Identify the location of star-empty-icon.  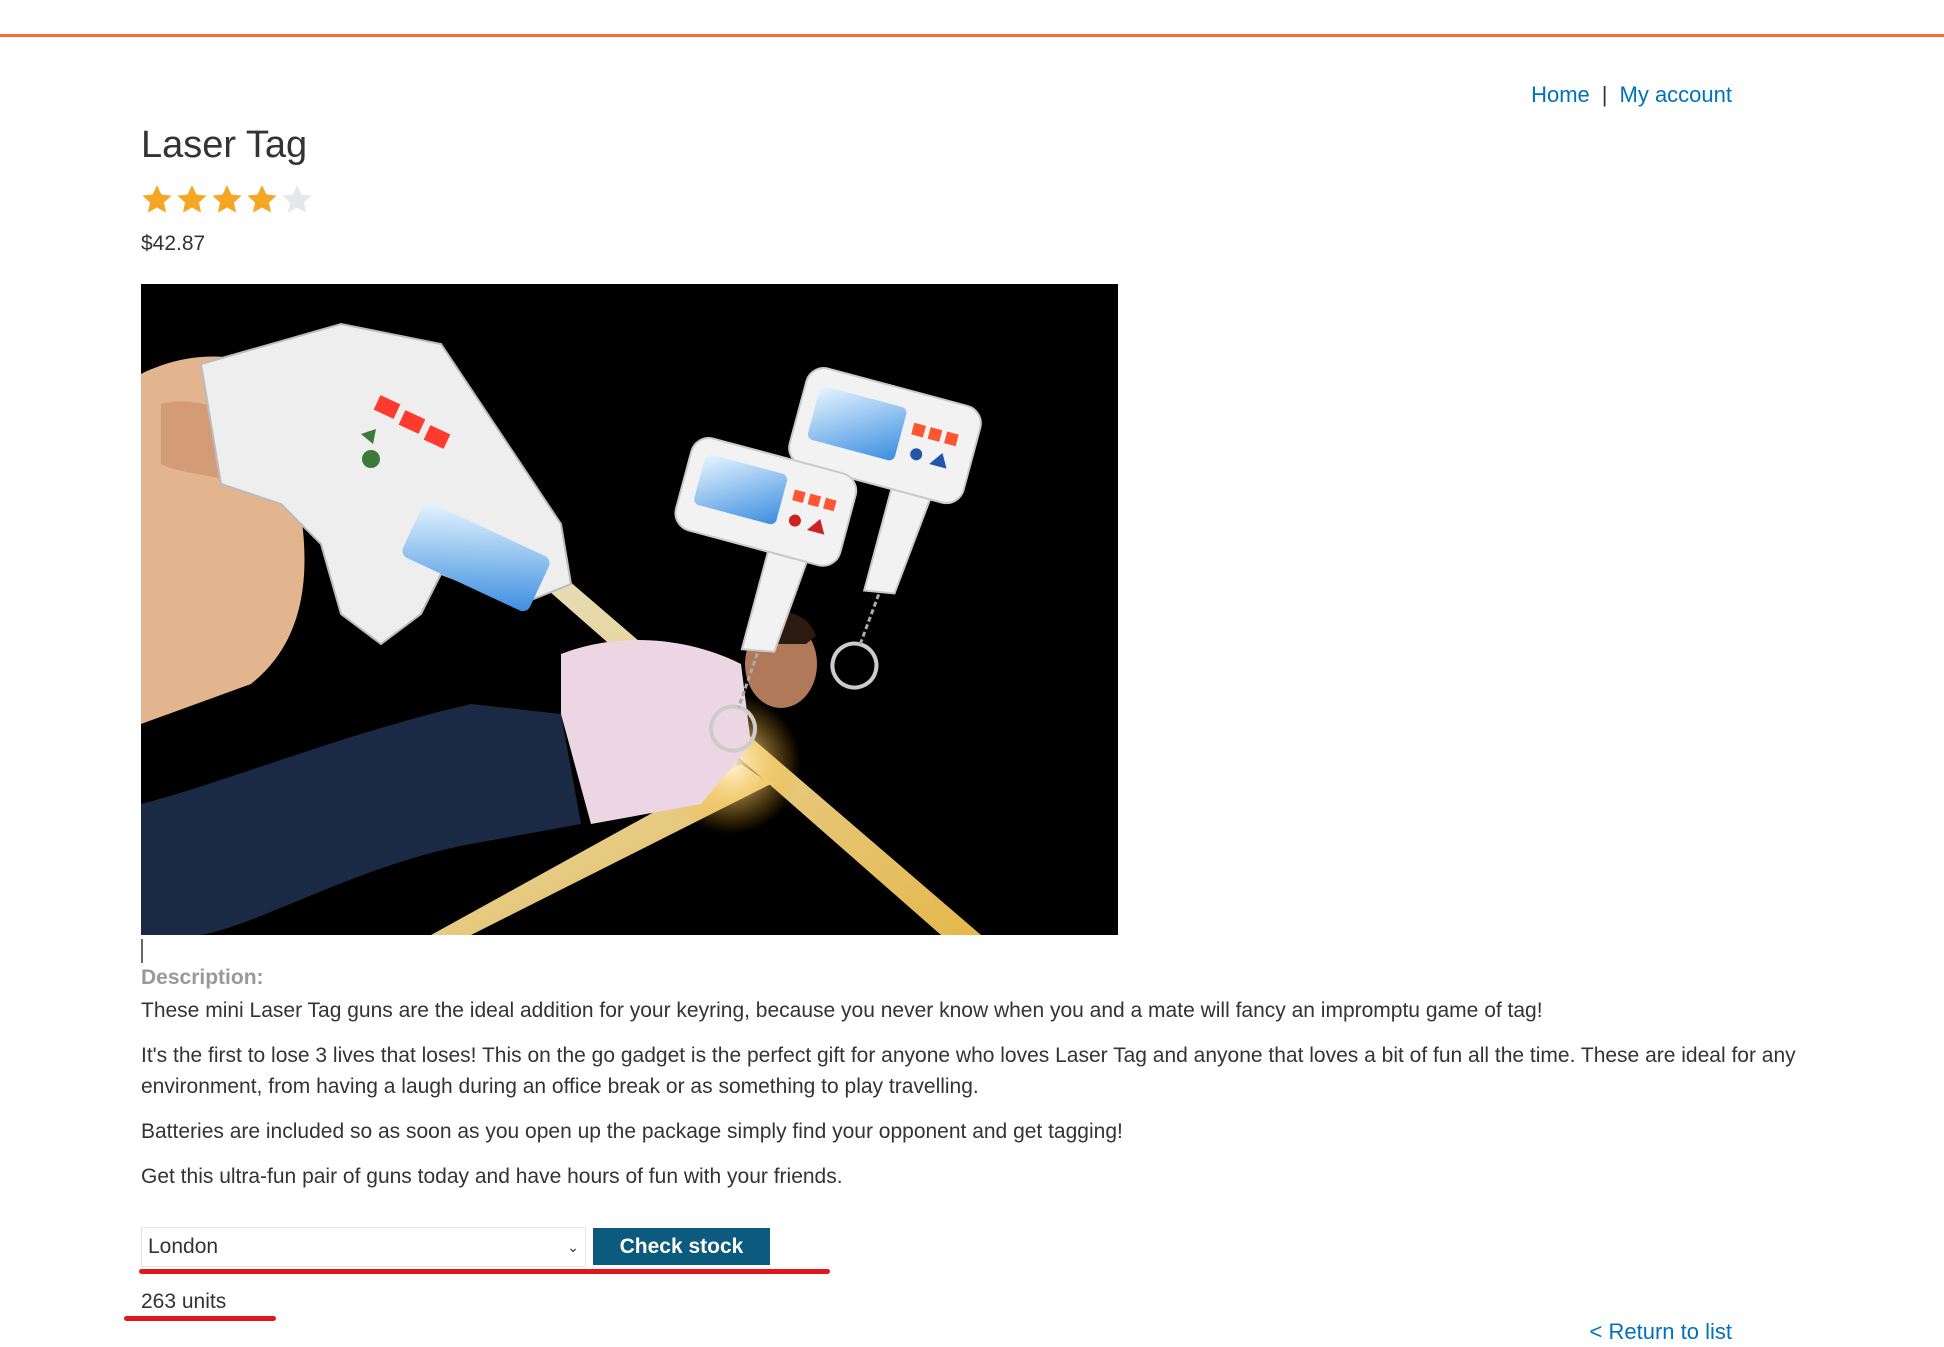
(297, 199).